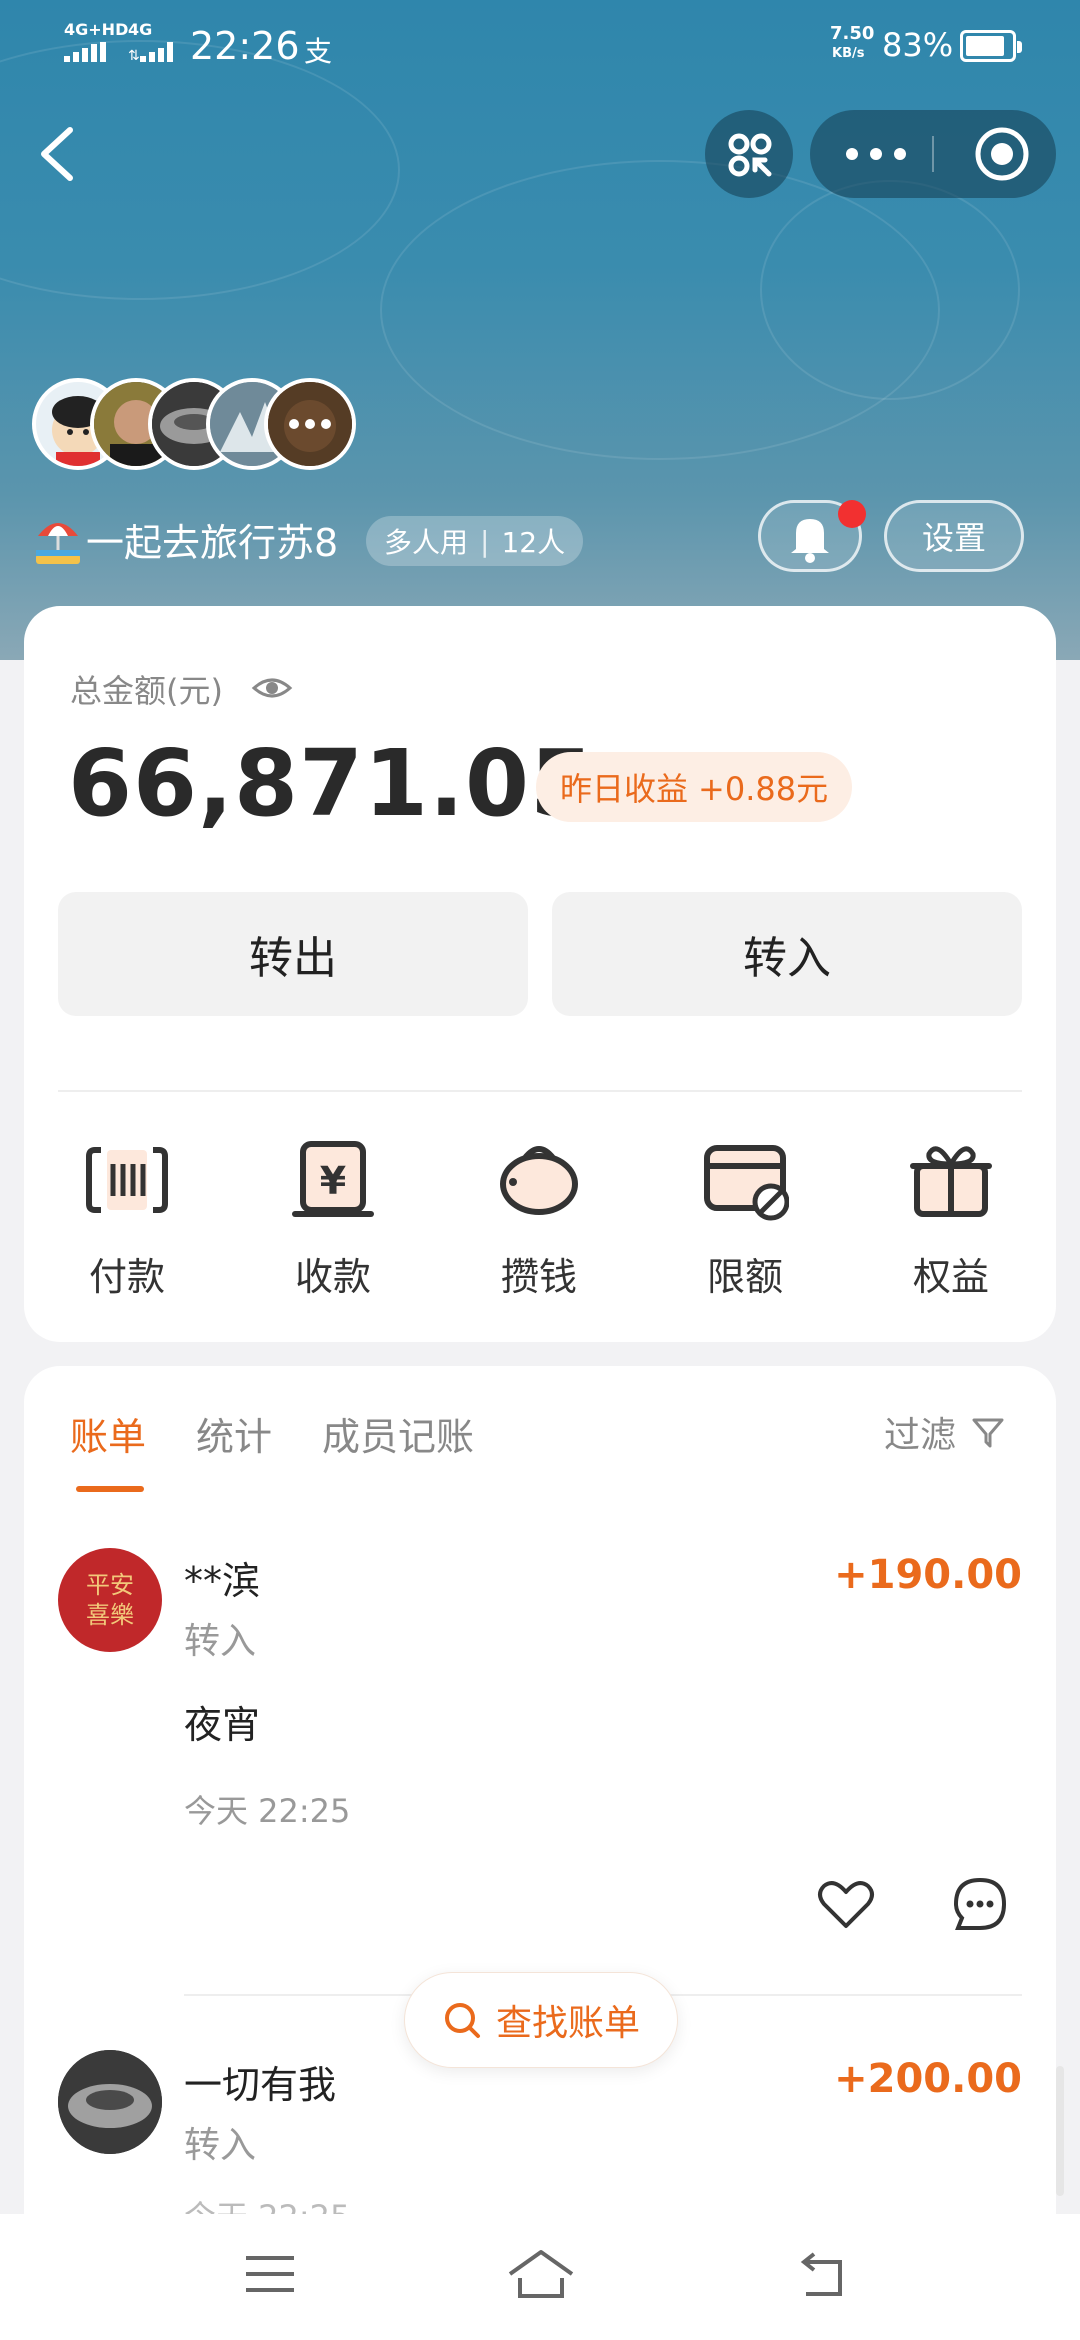  Describe the element at coordinates (954, 536) in the screenshot. I see `settings-button: 设置` at that location.